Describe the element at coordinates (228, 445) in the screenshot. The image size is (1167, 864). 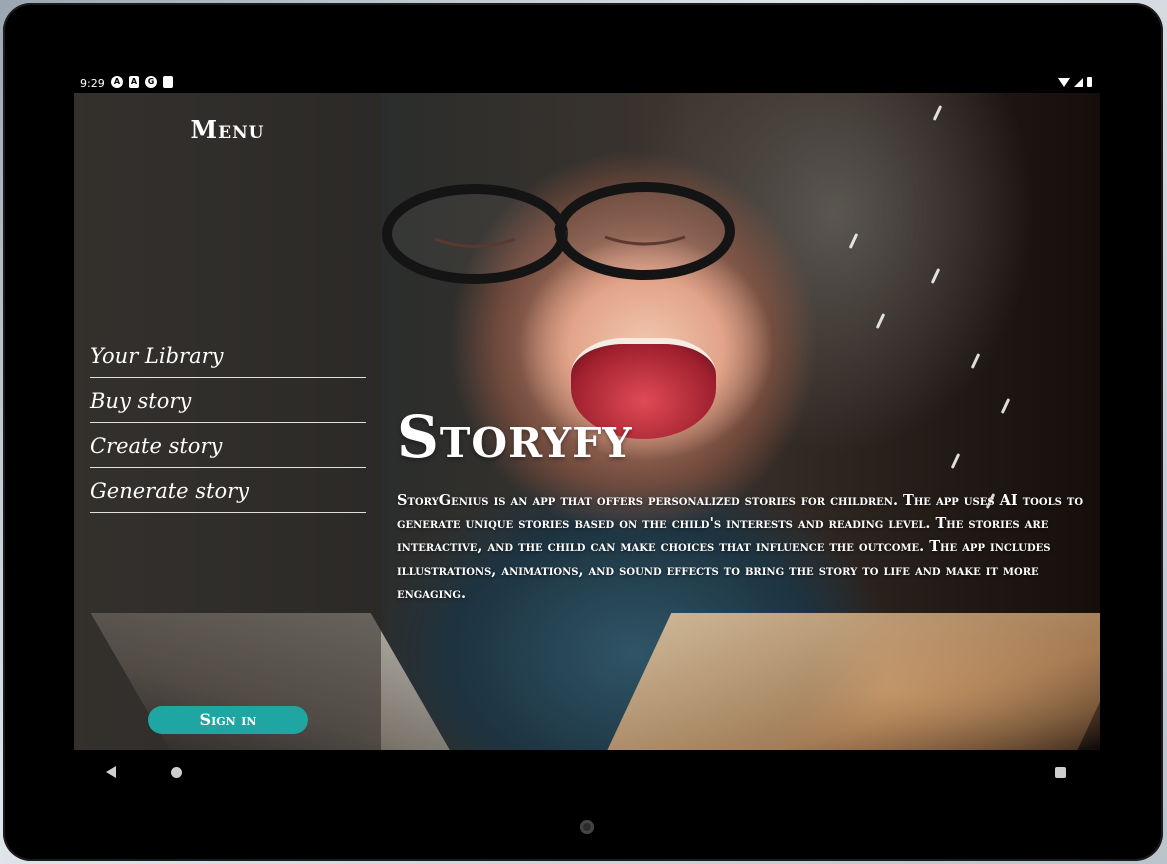
I see `menu-item-create-story: Create story` at that location.